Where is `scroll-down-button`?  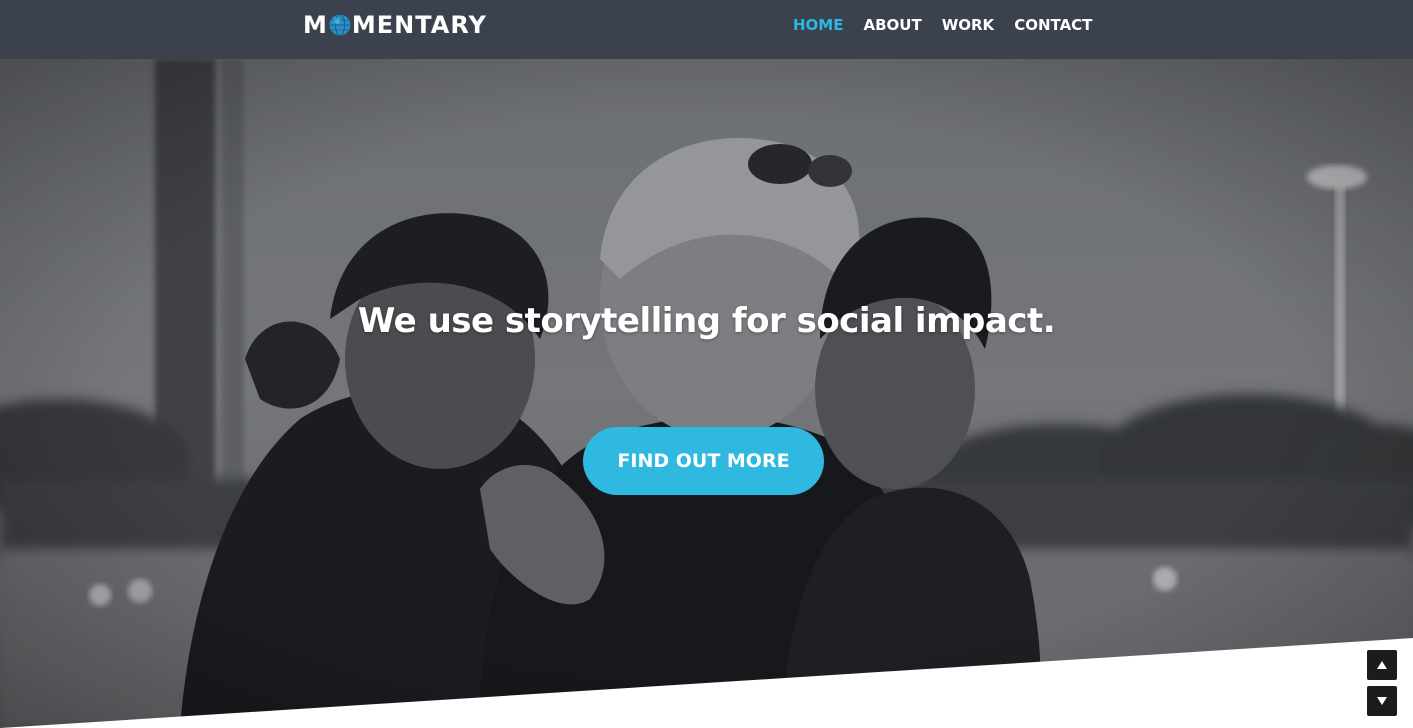 scroll-down-button is located at coordinates (1382, 701).